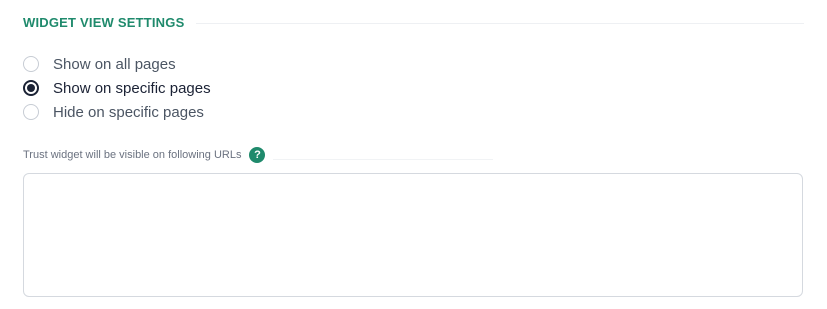  What do you see at coordinates (383, 159) in the screenshot?
I see `label-divider` at bounding box center [383, 159].